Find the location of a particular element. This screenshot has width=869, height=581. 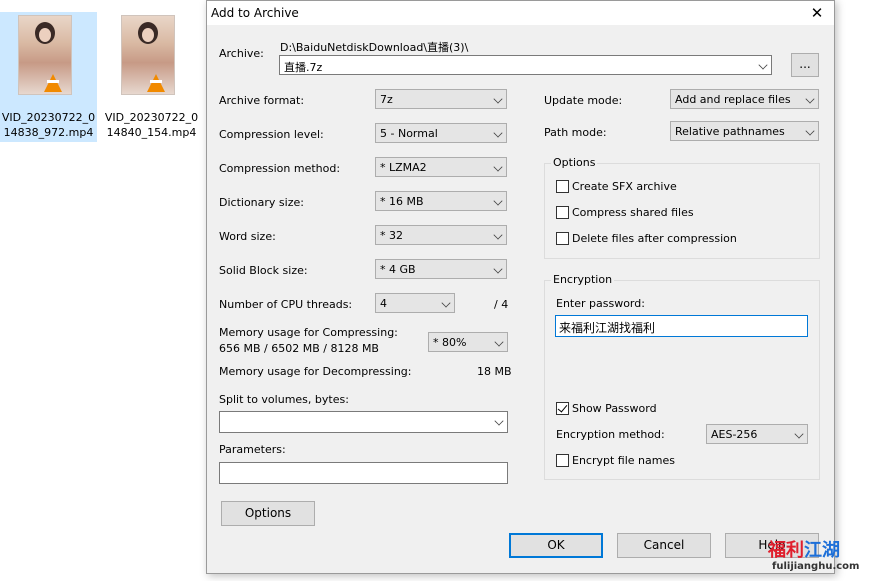

encryption-method-label: Encryption method: is located at coordinates (610, 434).